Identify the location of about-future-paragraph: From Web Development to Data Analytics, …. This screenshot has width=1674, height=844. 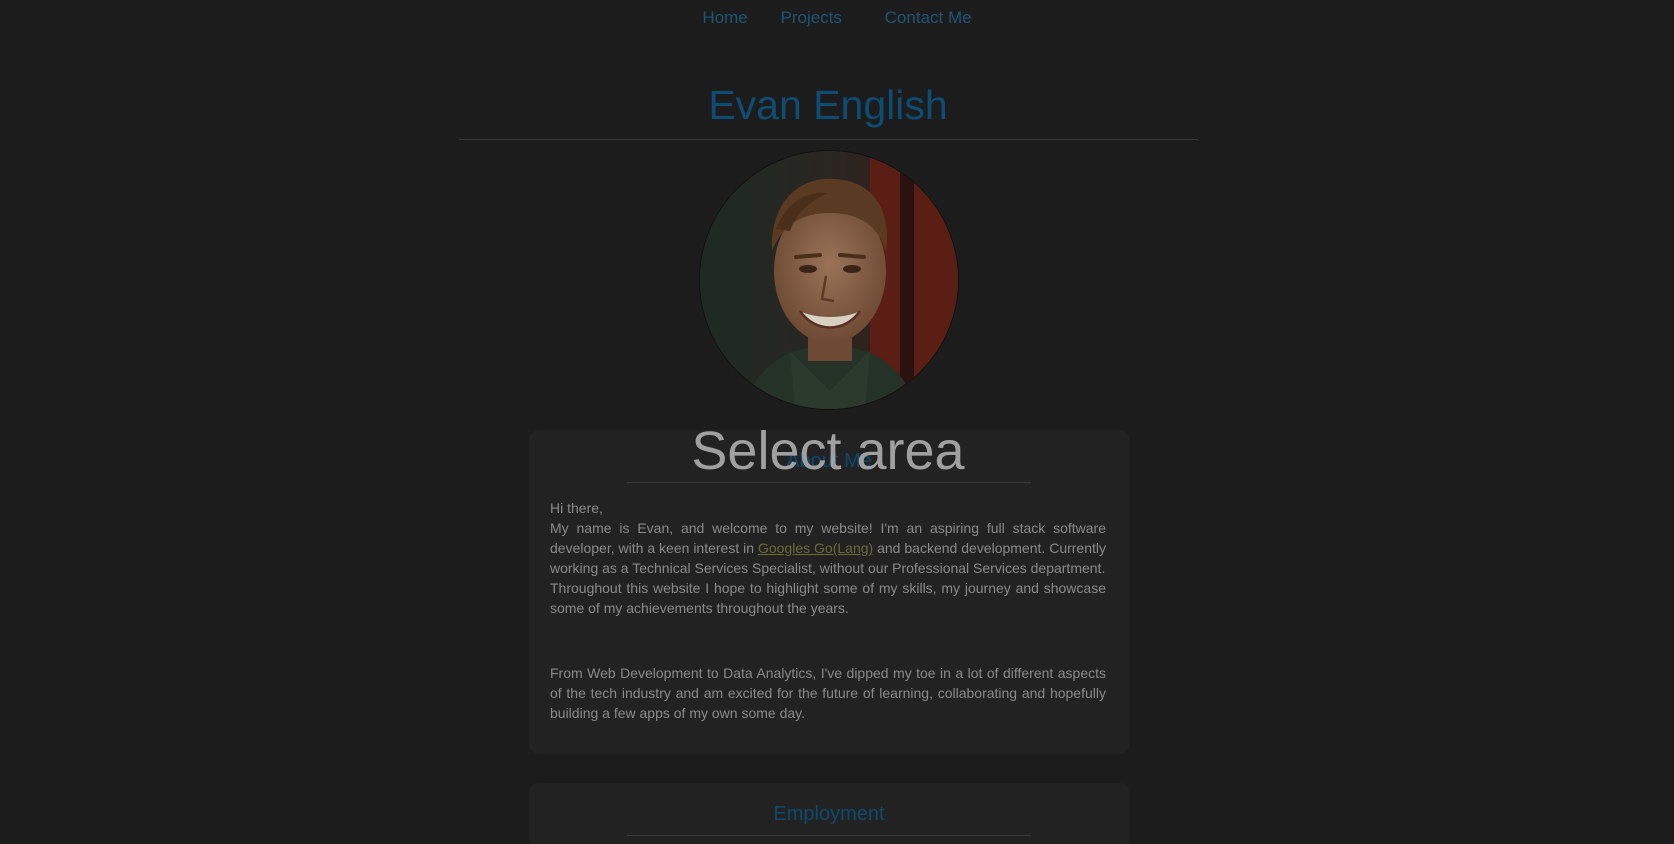
(828, 693).